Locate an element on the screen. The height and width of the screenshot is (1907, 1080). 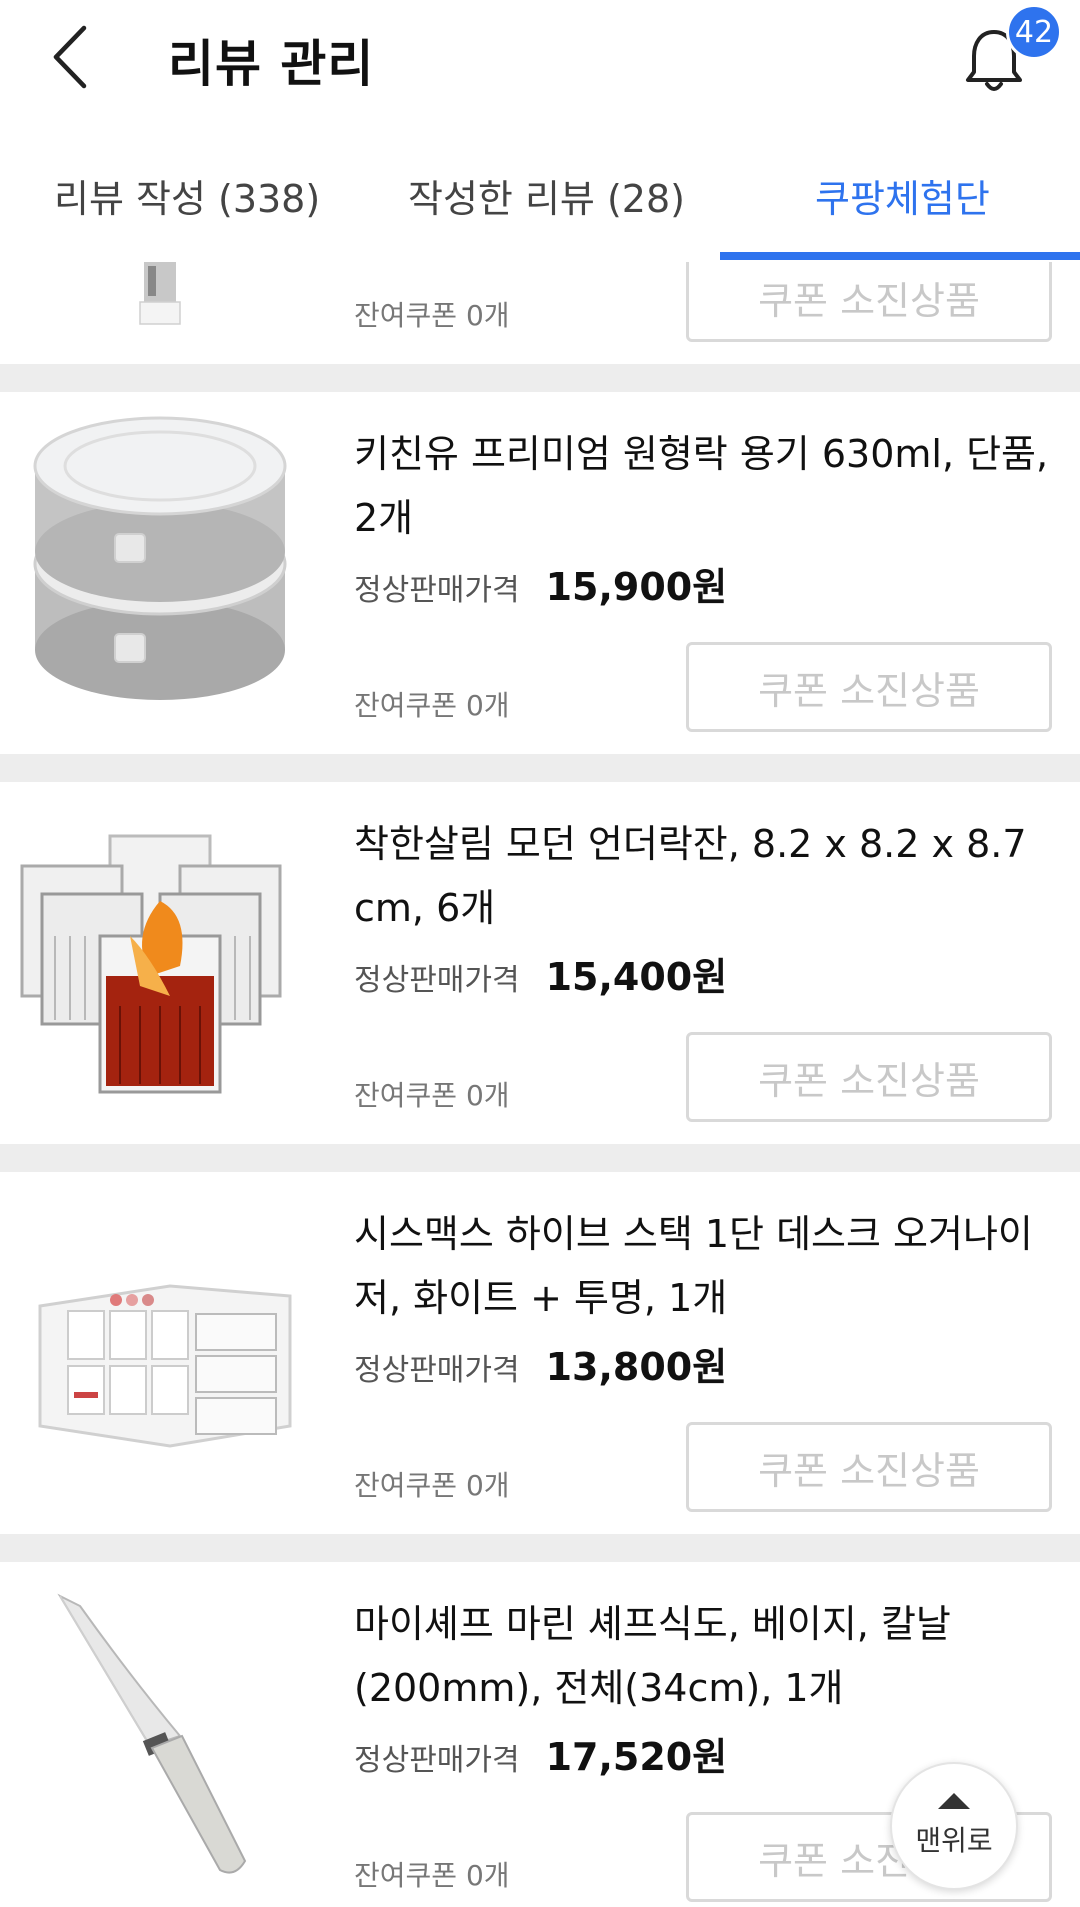
back-button is located at coordinates (70, 57).